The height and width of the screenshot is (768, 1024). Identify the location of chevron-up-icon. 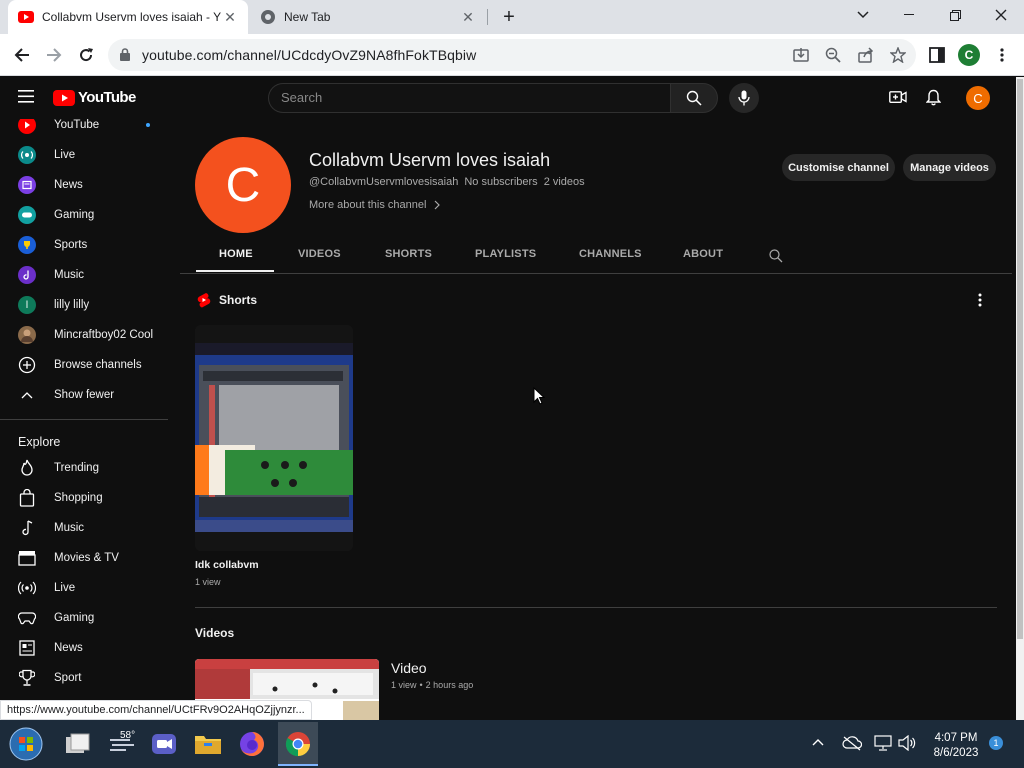
(27, 395).